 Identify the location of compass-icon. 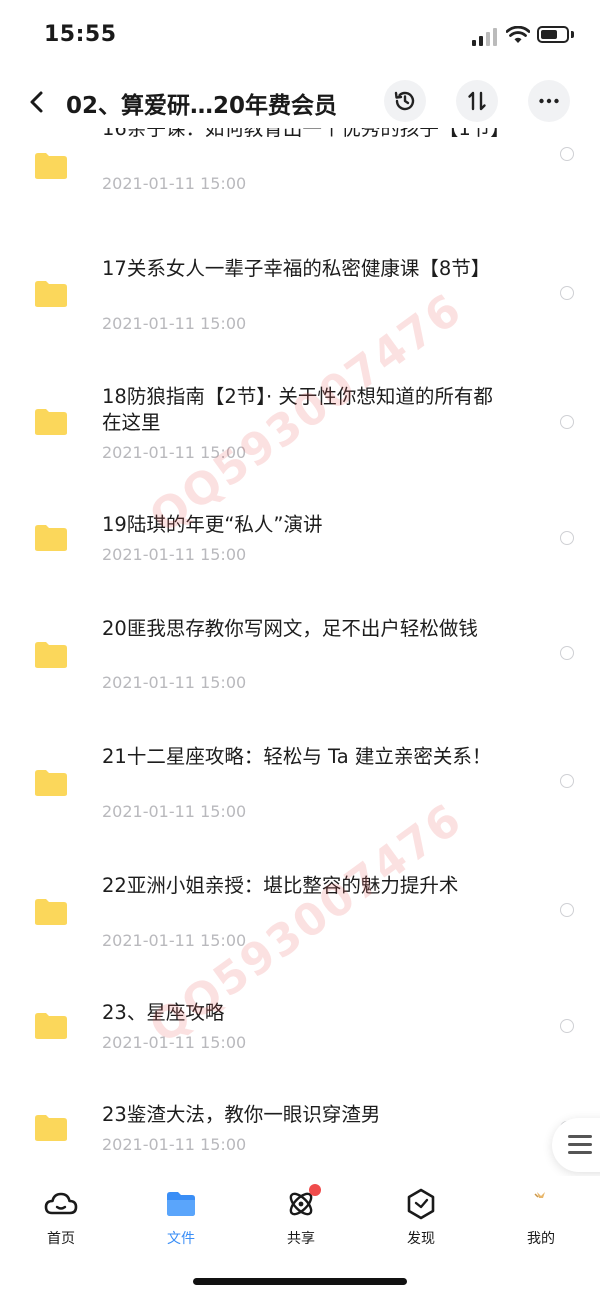
(421, 1204).